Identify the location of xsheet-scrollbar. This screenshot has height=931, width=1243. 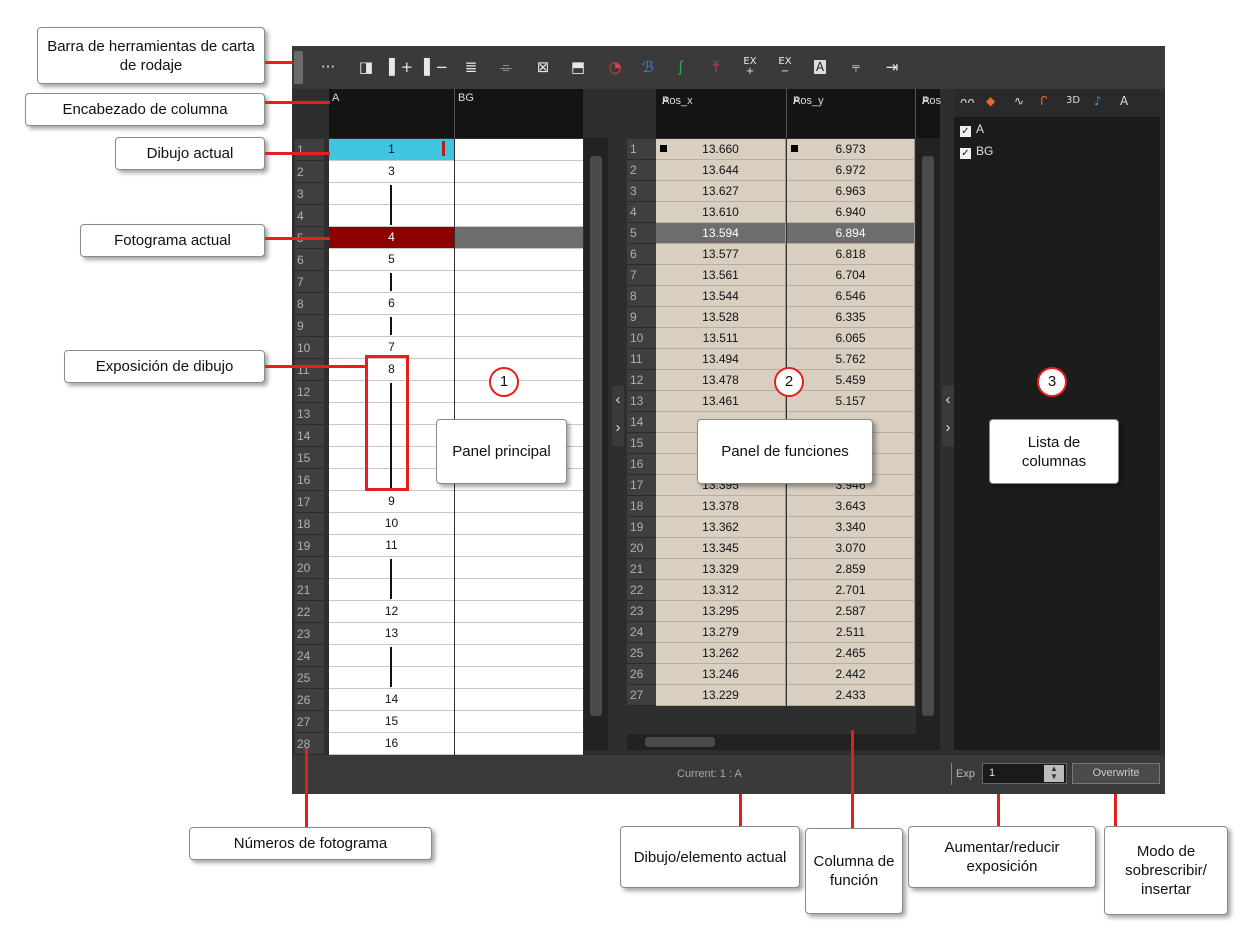
(596, 444).